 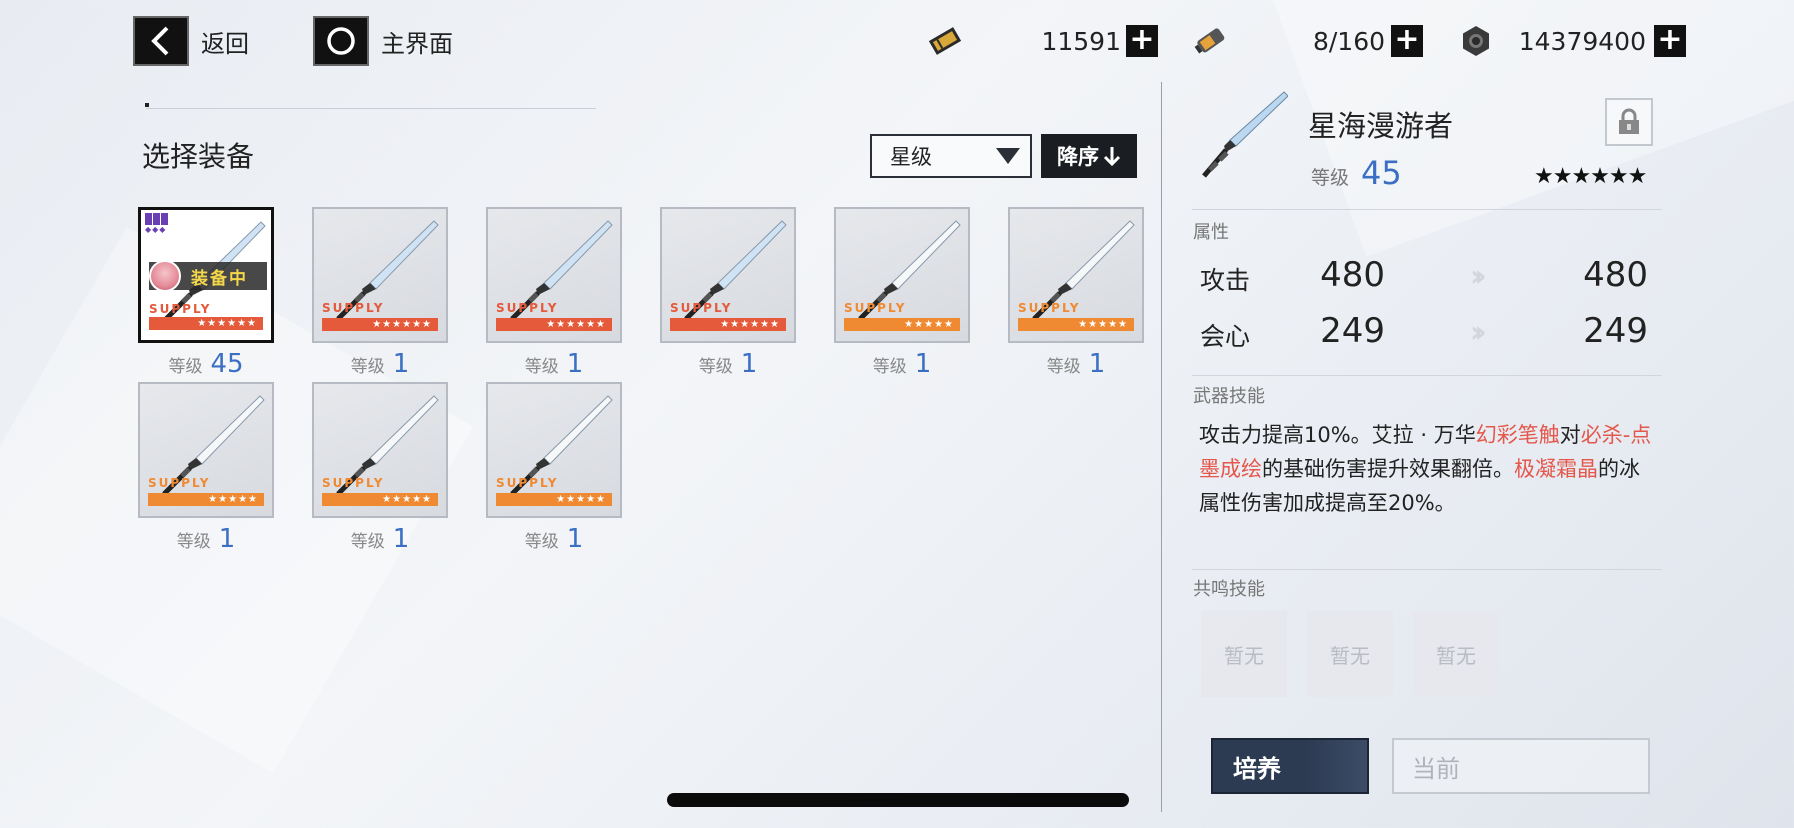 What do you see at coordinates (1388, 469) in the screenshot?
I see `skill-text-part: 的基础伤害提升效果翻倍。` at bounding box center [1388, 469].